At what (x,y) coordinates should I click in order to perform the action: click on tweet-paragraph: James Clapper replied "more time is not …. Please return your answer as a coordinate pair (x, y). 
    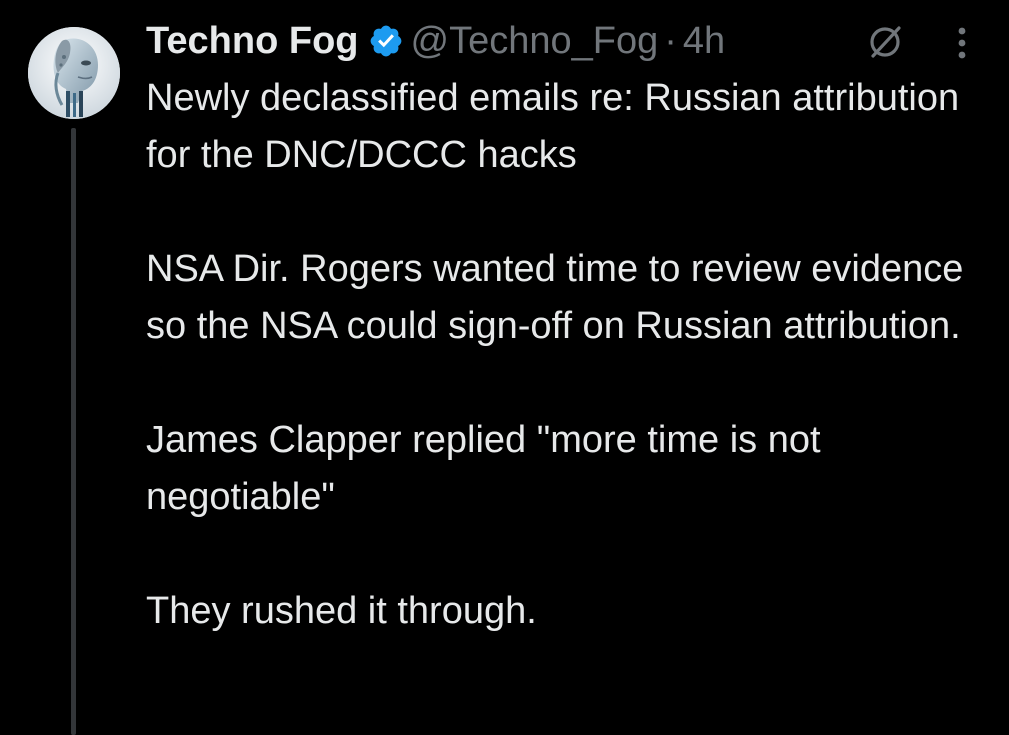
    Looking at the image, I should click on (483, 468).